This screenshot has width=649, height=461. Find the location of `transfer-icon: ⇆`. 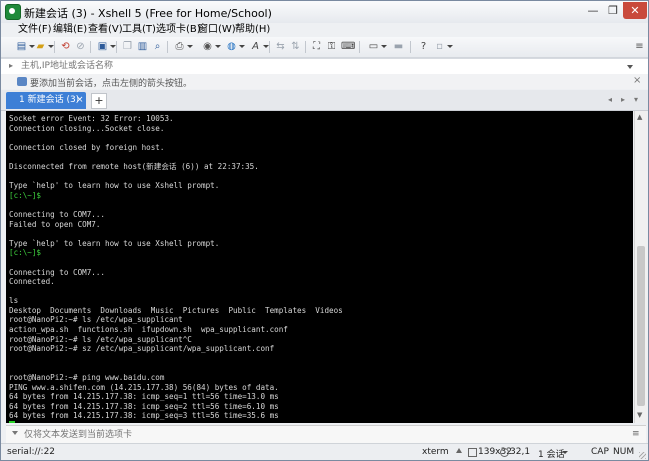

transfer-icon: ⇆ is located at coordinates (280, 46).